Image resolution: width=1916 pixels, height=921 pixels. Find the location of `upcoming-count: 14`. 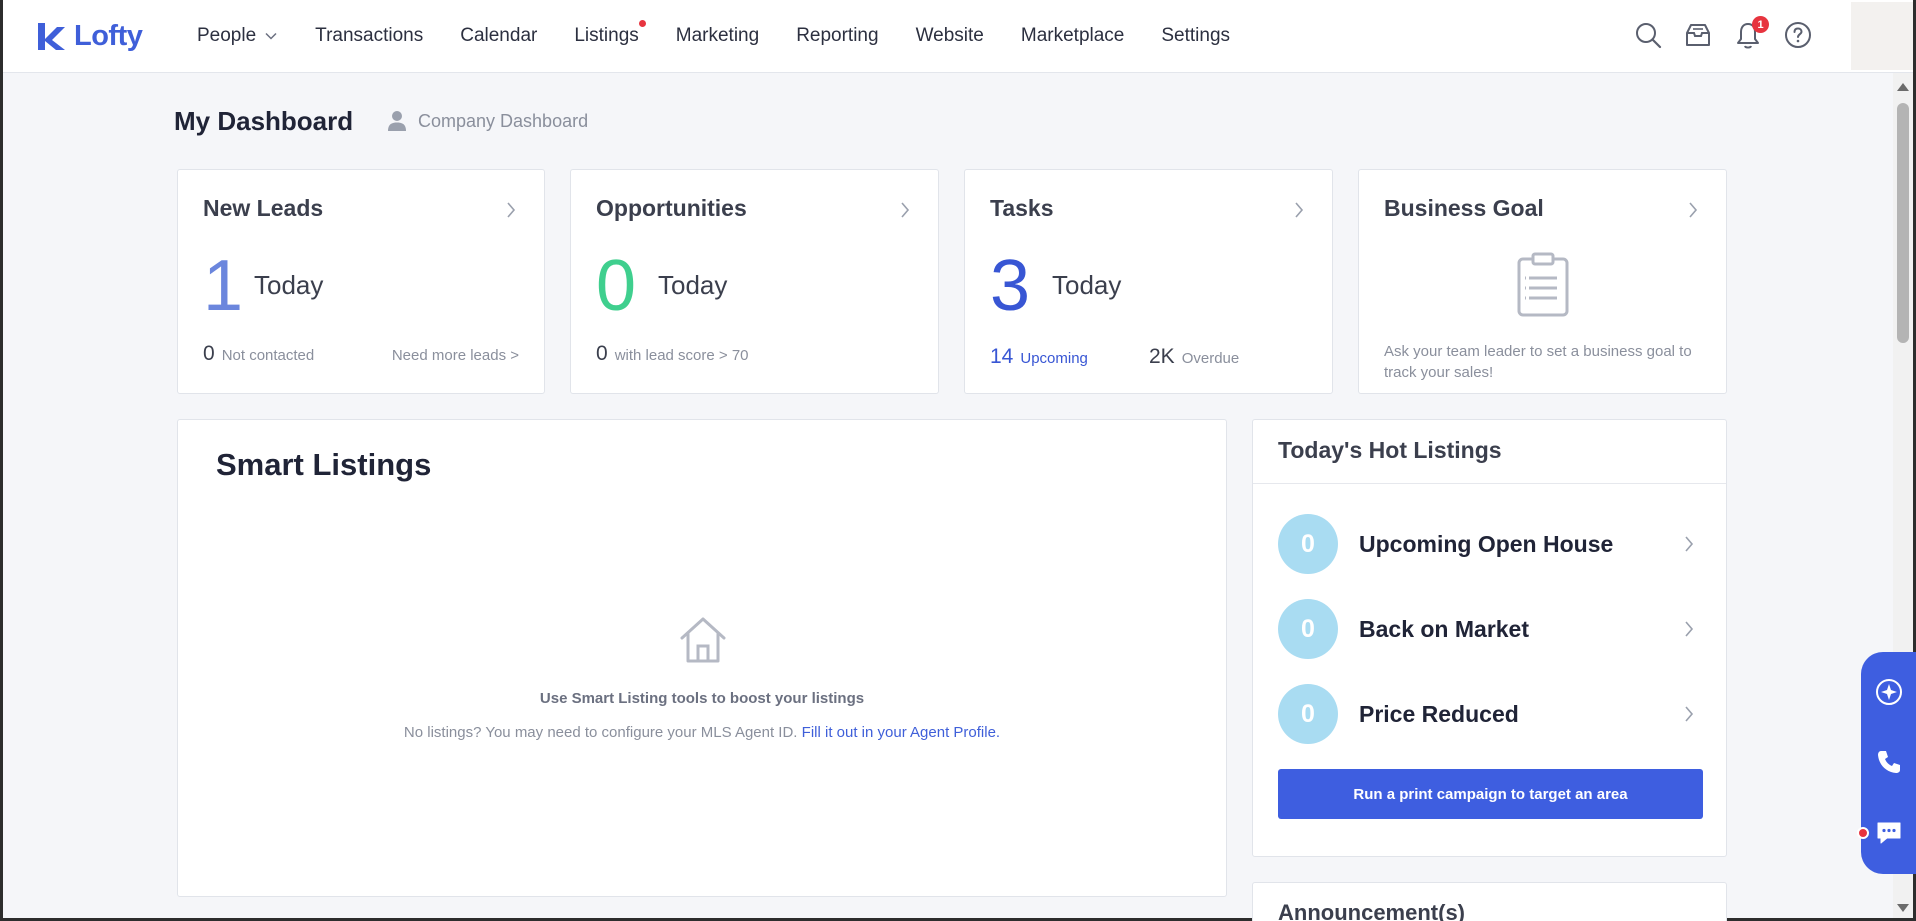

upcoming-count: 14 is located at coordinates (1002, 356).